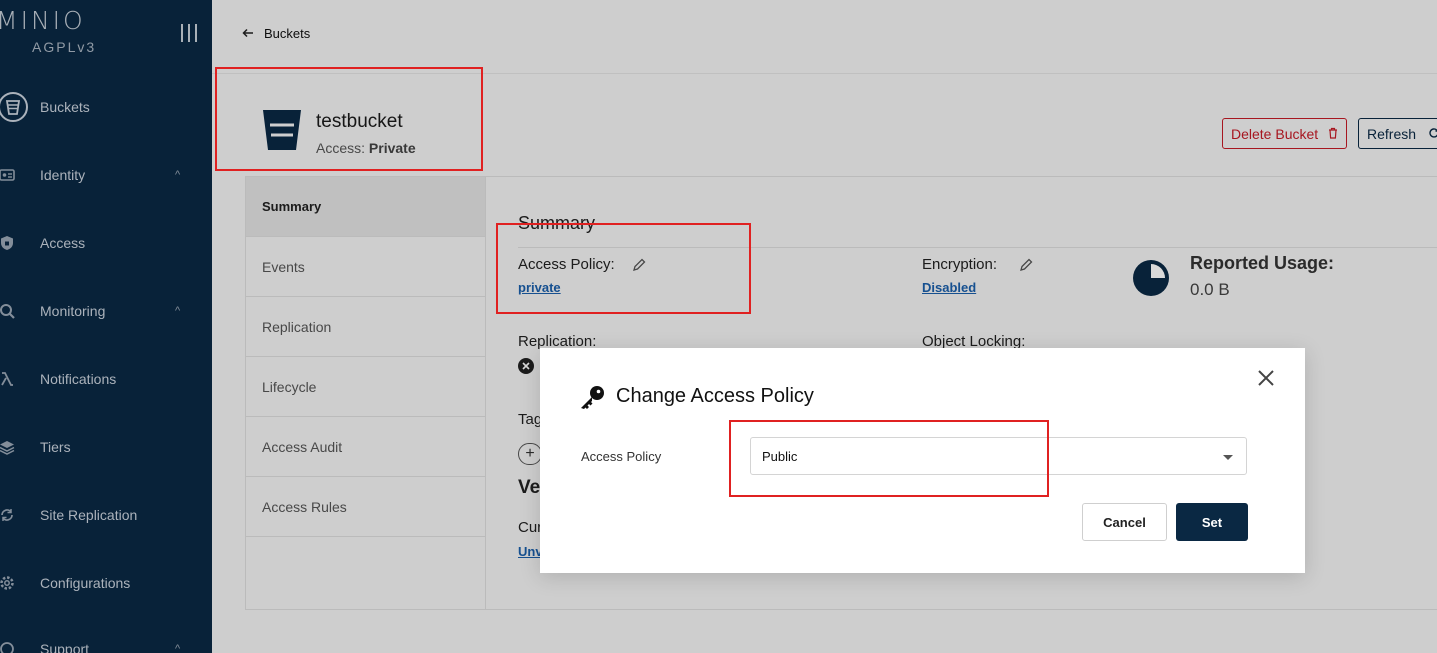 This screenshot has width=1437, height=653. What do you see at coordinates (1228, 457) in the screenshot?
I see `caret-down-icon` at bounding box center [1228, 457].